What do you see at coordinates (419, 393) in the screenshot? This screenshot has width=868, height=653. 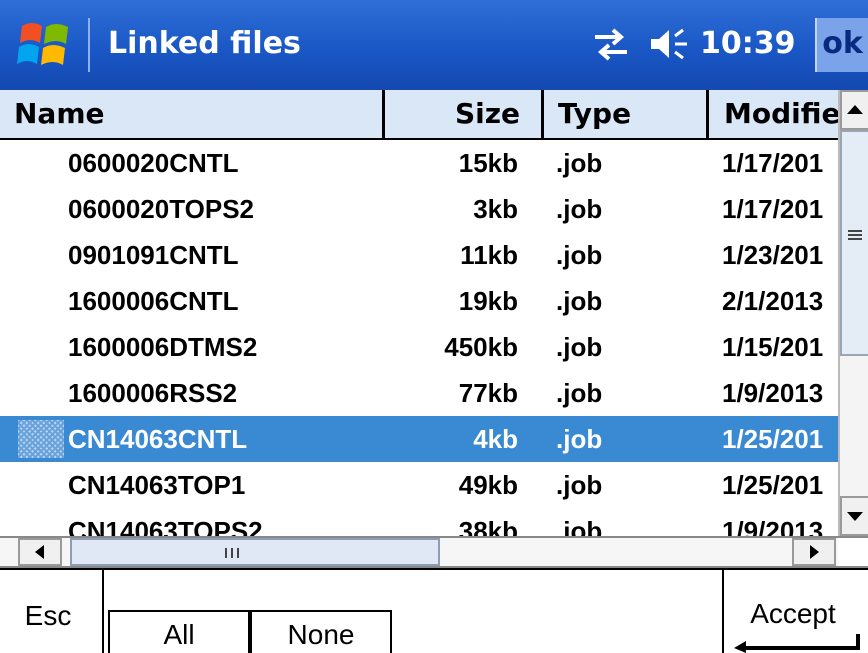 I see `list-item: 1600006RSS2 77kb .job 1/9/2013` at bounding box center [419, 393].